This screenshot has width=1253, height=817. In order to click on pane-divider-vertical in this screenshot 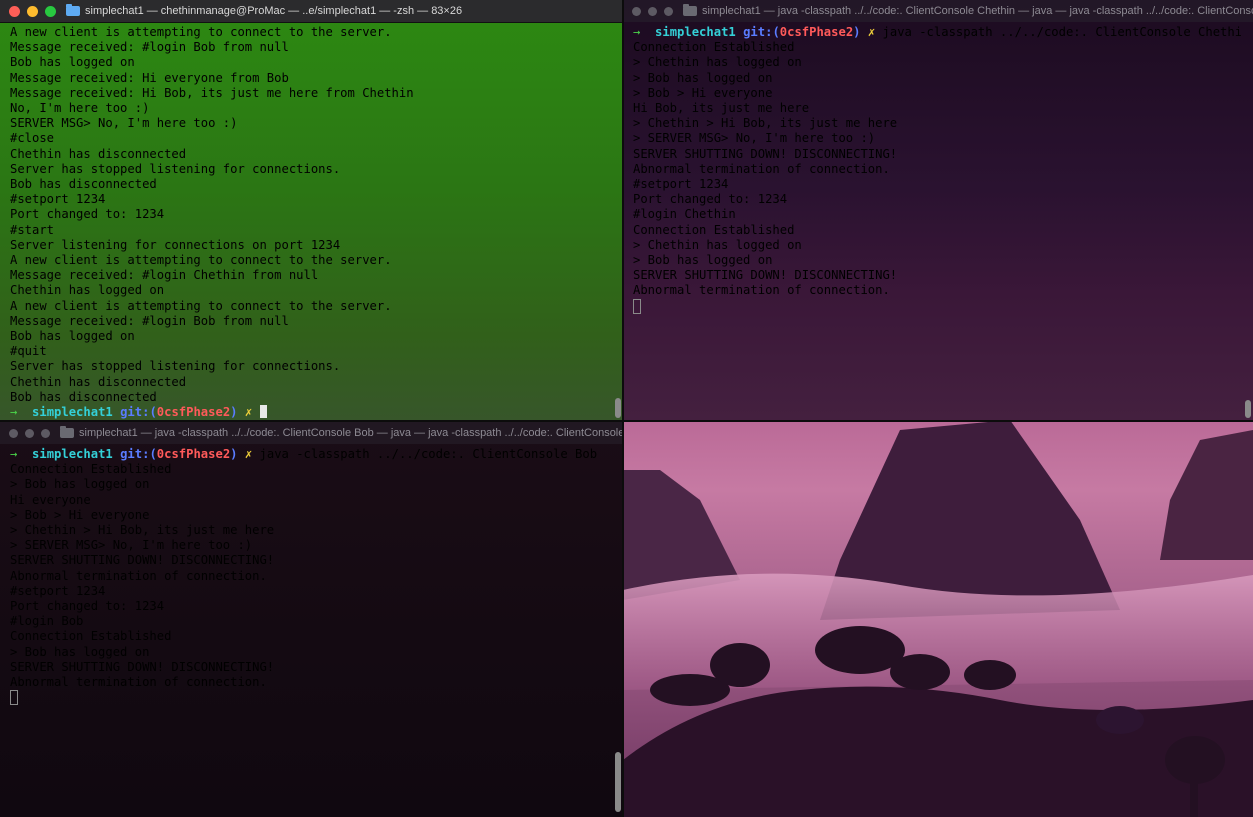, I will do `click(623, 408)`.